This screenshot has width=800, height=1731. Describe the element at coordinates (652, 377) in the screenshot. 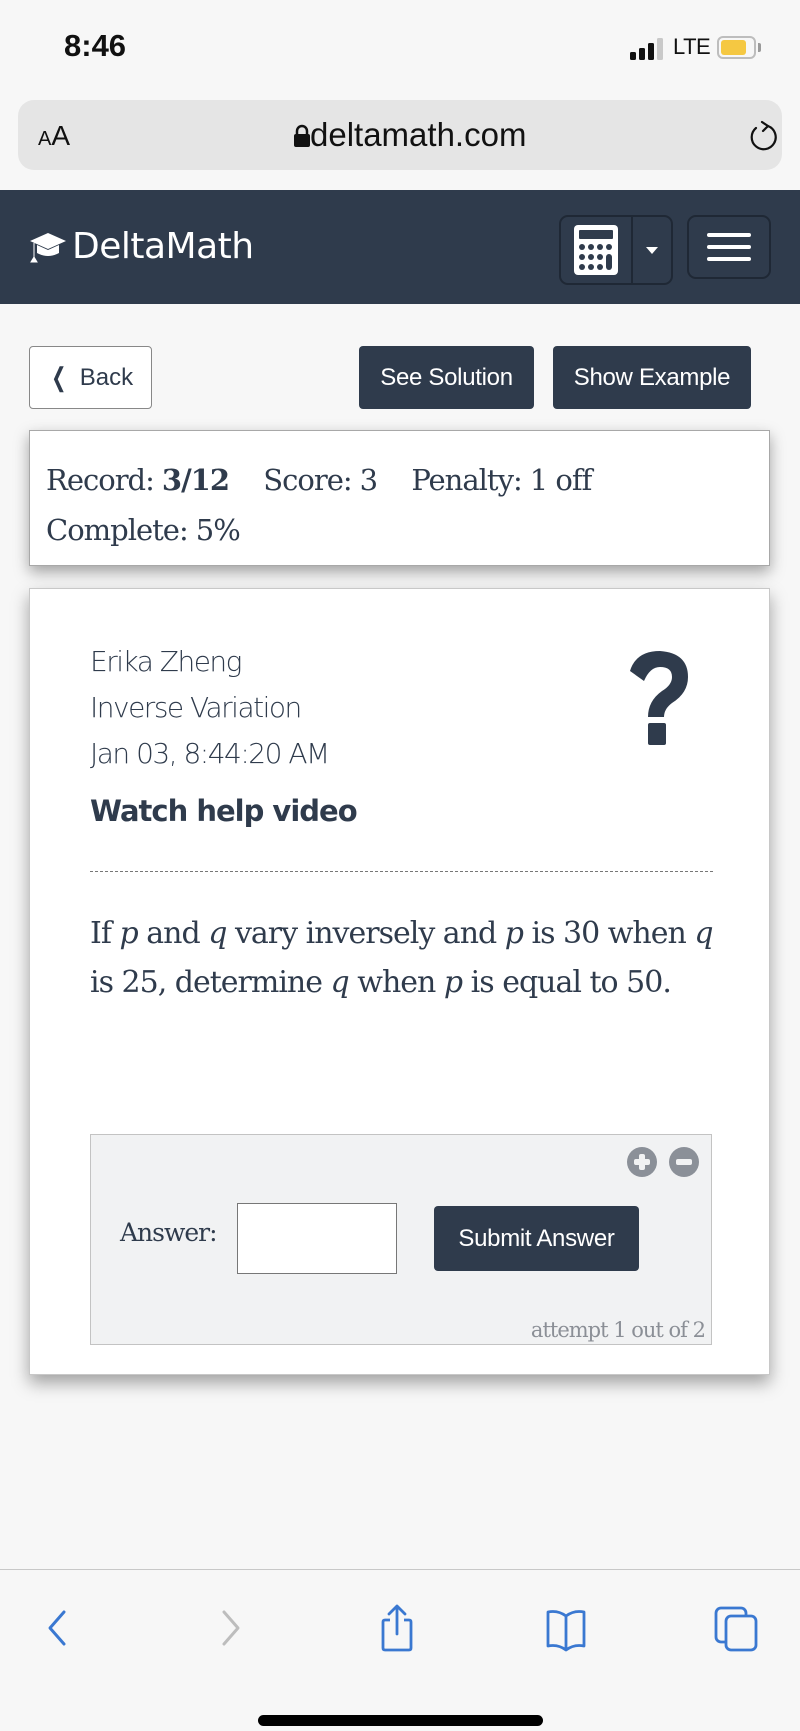

I see `show-example-button: Show Example` at that location.